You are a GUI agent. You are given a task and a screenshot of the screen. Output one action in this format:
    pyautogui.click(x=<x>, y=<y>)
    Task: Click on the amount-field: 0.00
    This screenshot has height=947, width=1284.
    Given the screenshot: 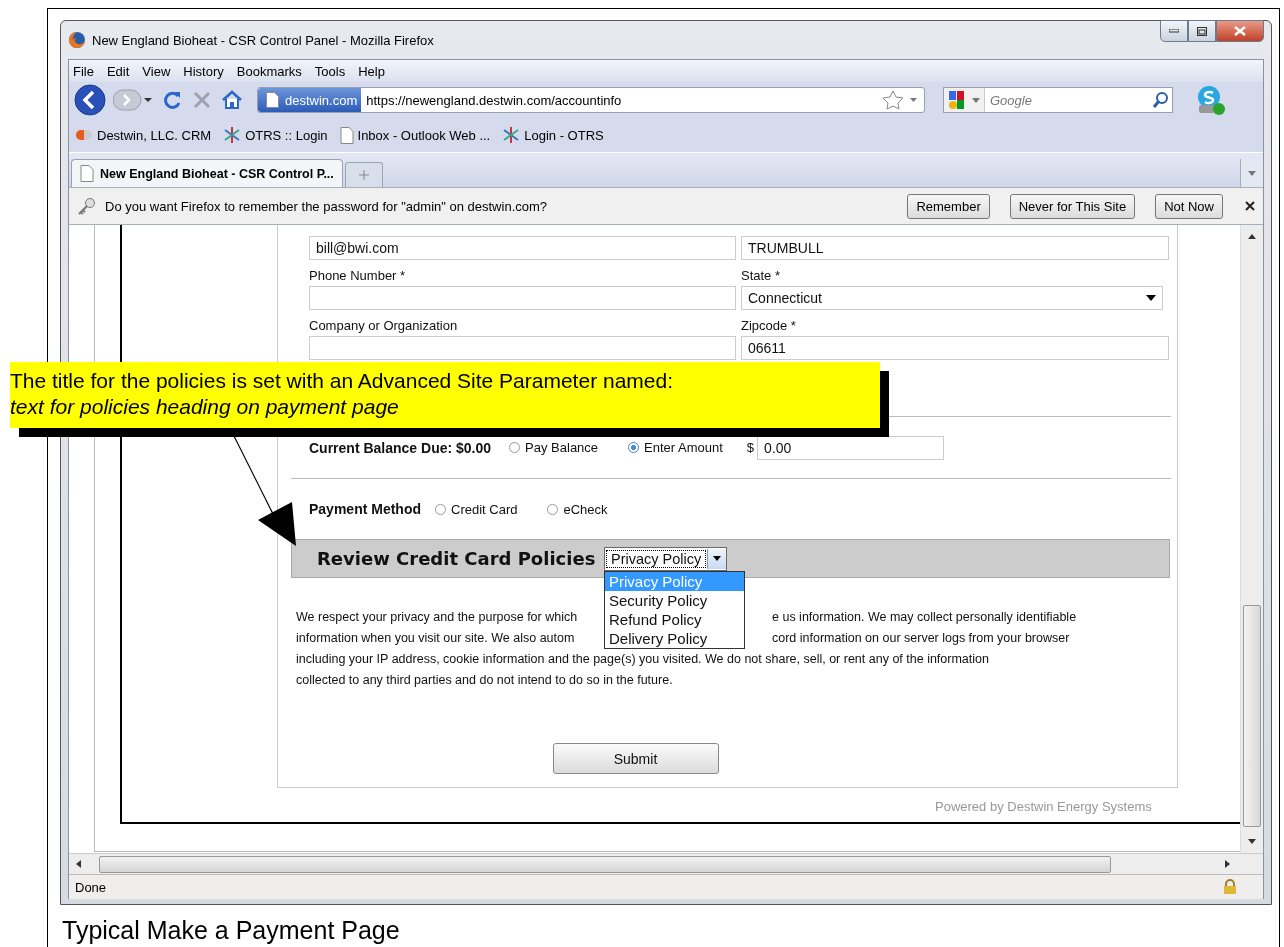 What is the action you would take?
    pyautogui.click(x=851, y=447)
    